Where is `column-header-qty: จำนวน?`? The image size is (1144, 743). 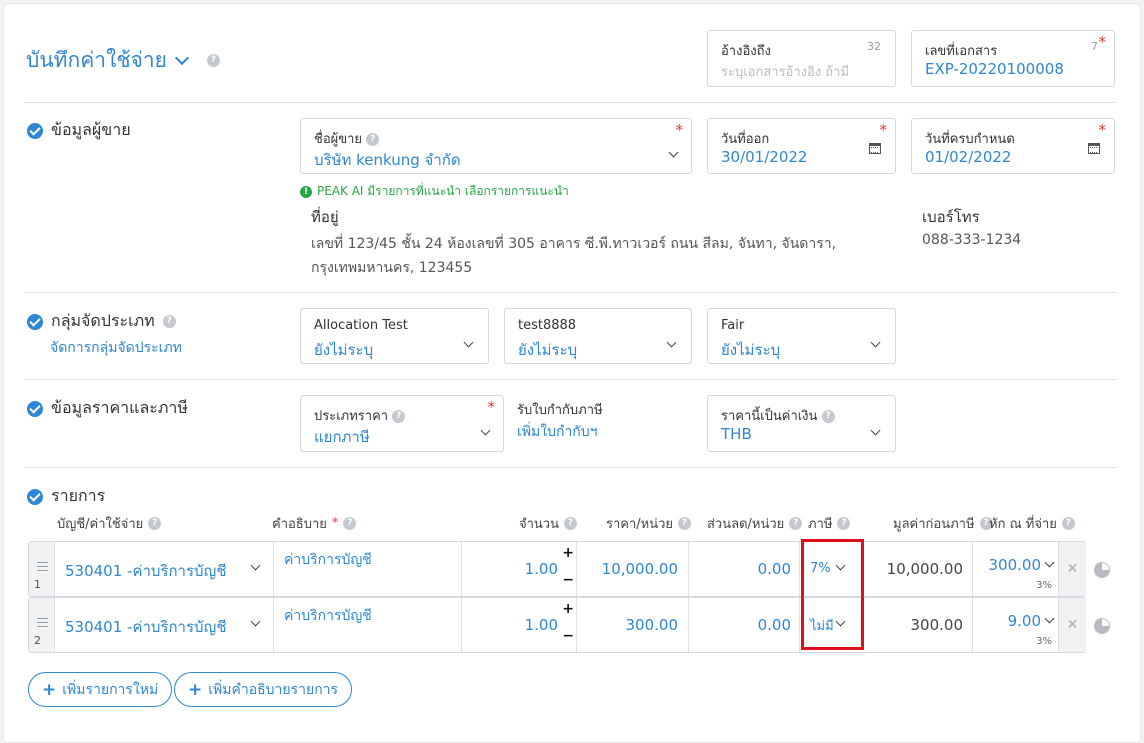
column-header-qty: จำนวน? is located at coordinates (548, 523).